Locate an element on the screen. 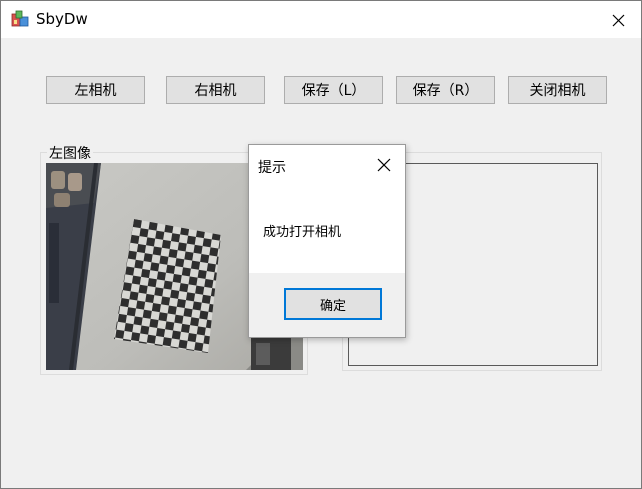 The image size is (642, 489). dialog-body: 提示 成功打开相机 is located at coordinates (327, 209).